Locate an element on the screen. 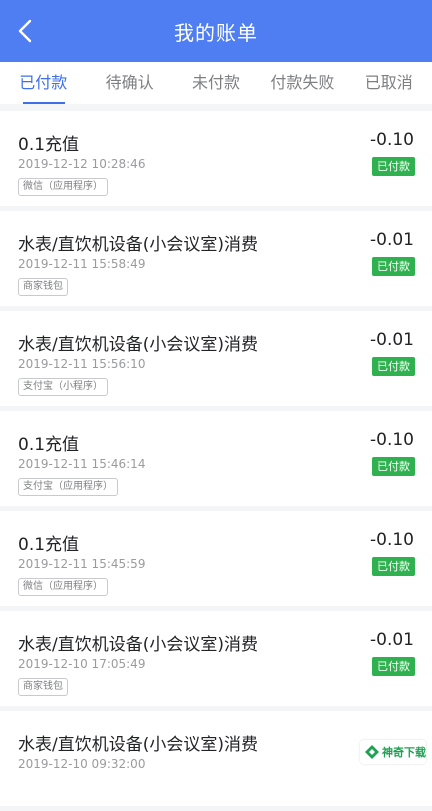 The width and height of the screenshot is (432, 811). tab-pending-confirm: 待确认 is located at coordinates (129, 83).